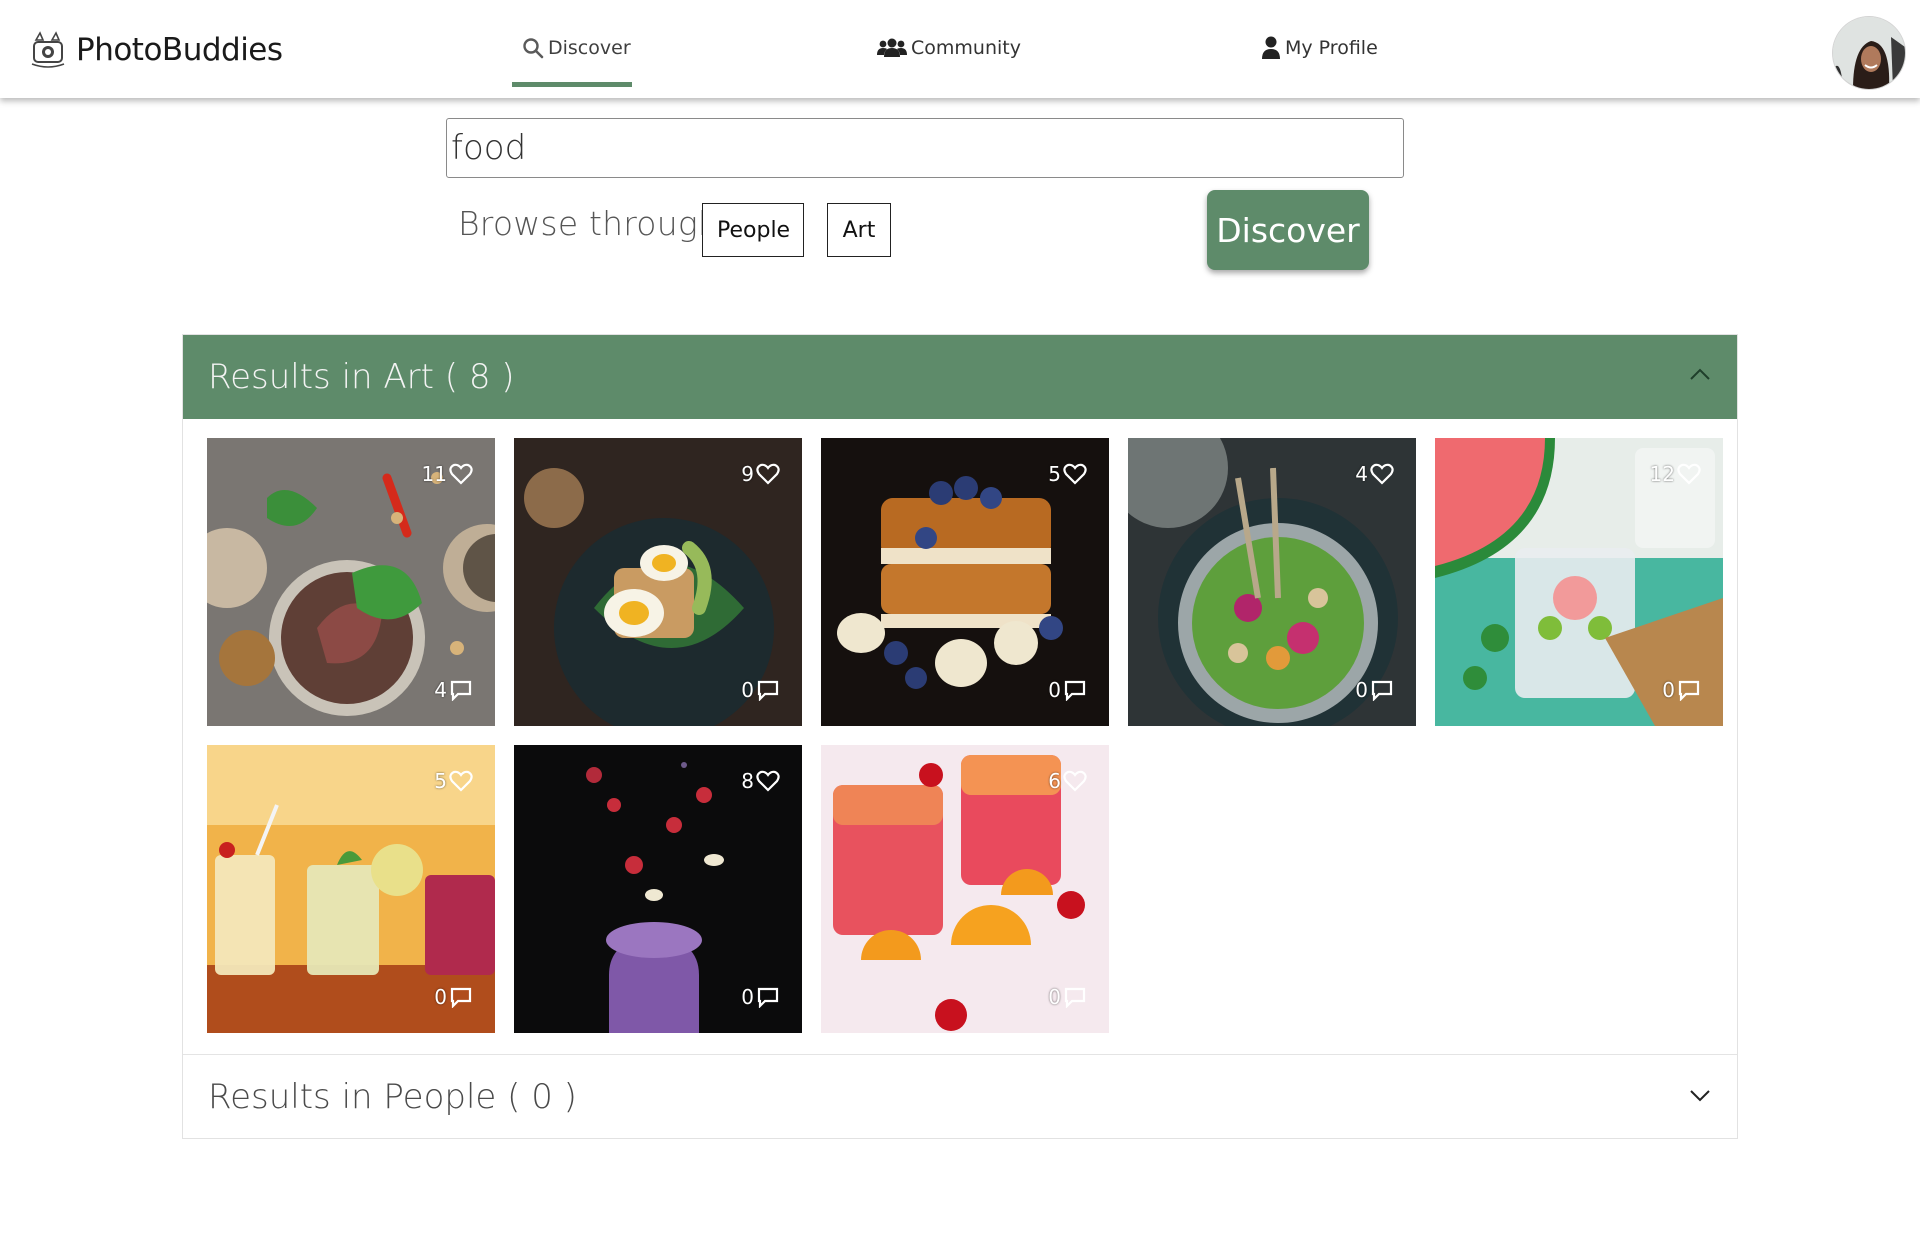  I want to click on search-input, so click(925, 148).